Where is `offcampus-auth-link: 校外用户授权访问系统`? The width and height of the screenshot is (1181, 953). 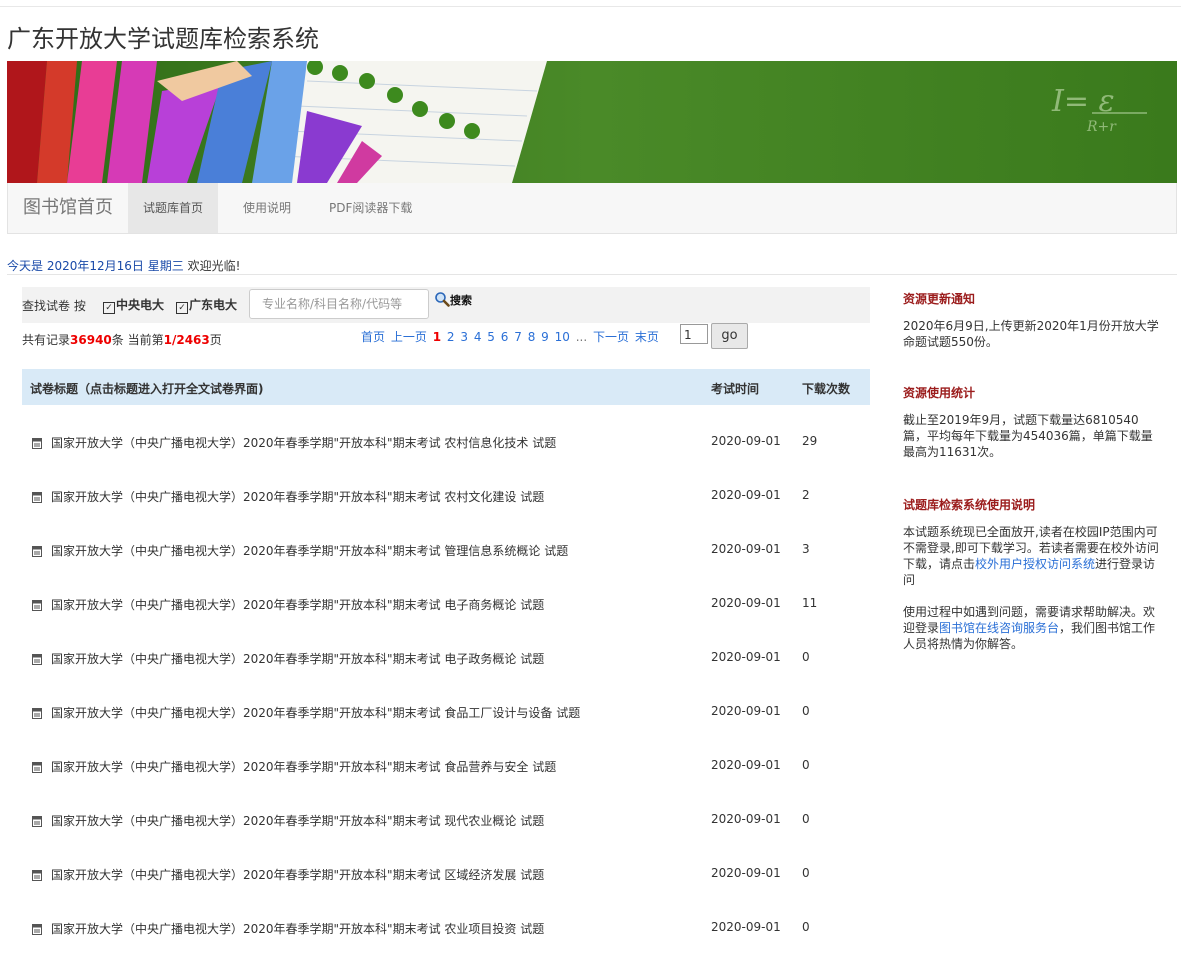
offcampus-auth-link: 校外用户授权访问系统 is located at coordinates (1035, 564).